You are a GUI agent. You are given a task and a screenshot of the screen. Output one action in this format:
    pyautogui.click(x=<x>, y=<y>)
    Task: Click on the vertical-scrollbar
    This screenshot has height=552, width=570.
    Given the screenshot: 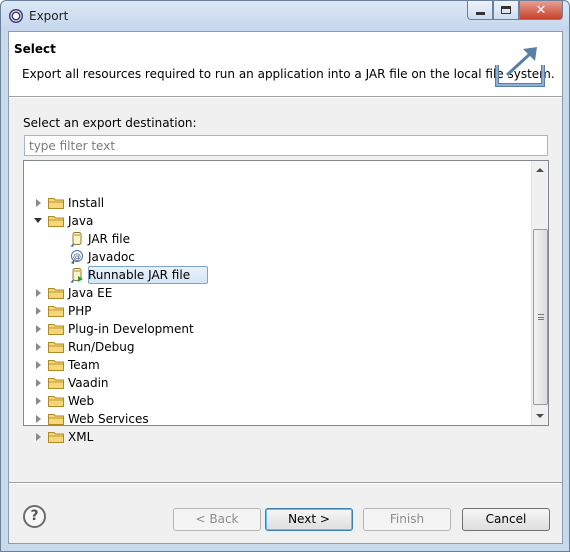 What is the action you would take?
    pyautogui.click(x=539, y=293)
    